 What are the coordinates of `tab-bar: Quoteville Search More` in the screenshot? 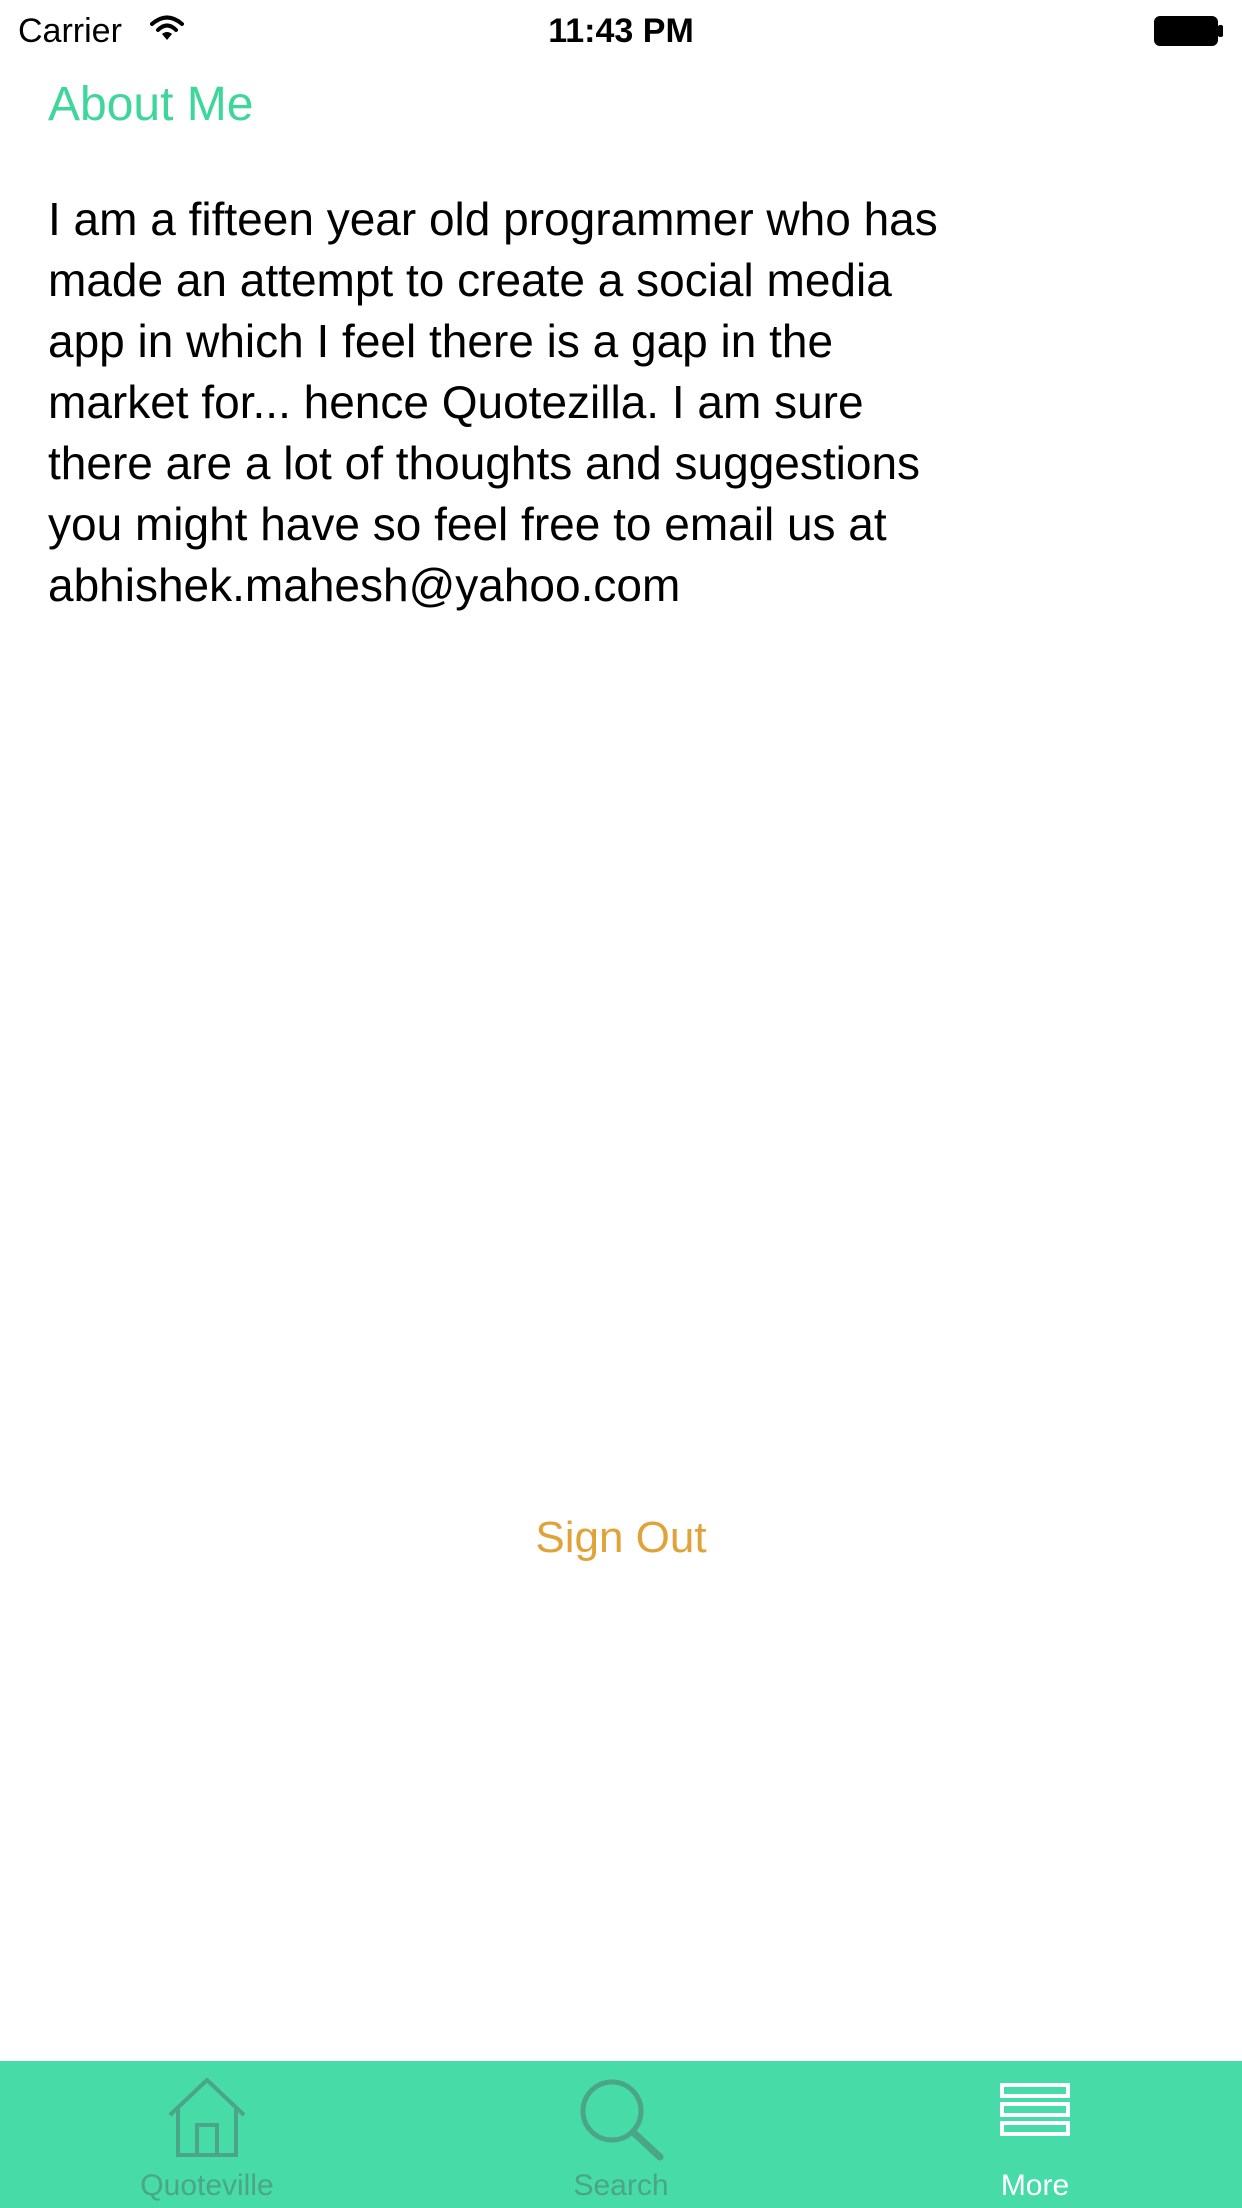 It's located at (621, 2134).